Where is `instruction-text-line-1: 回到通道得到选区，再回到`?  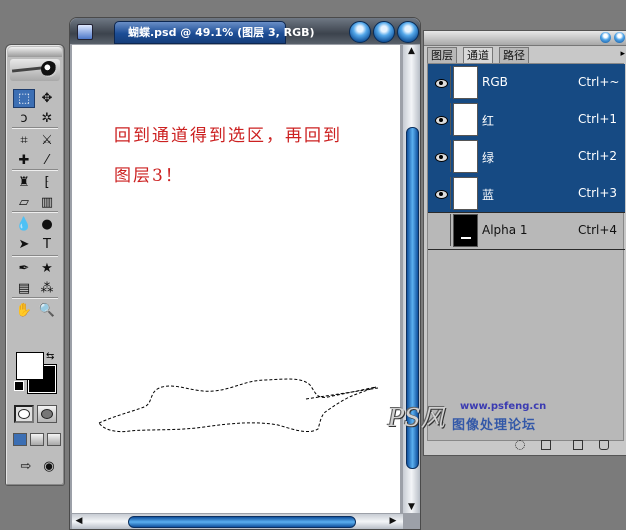 instruction-text-line-1: 回到通道得到选区，再回到 is located at coordinates (228, 136).